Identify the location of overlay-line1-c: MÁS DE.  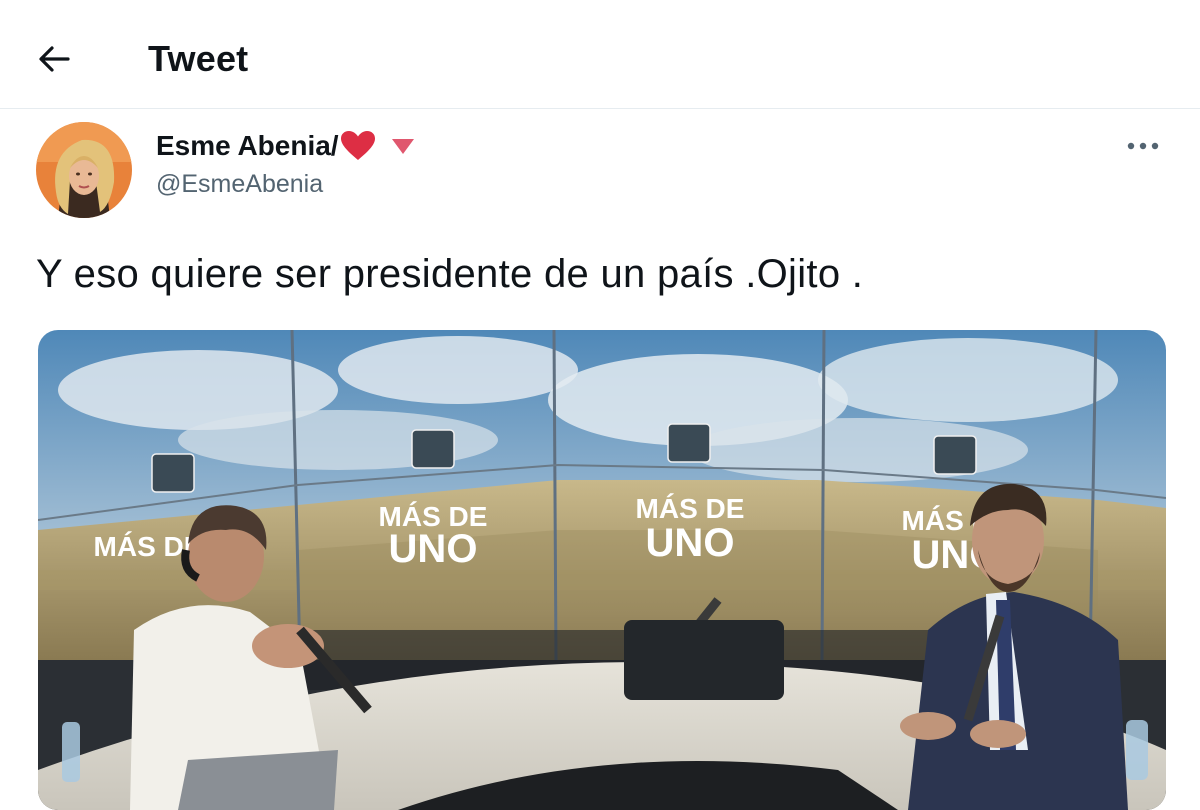
(690, 508).